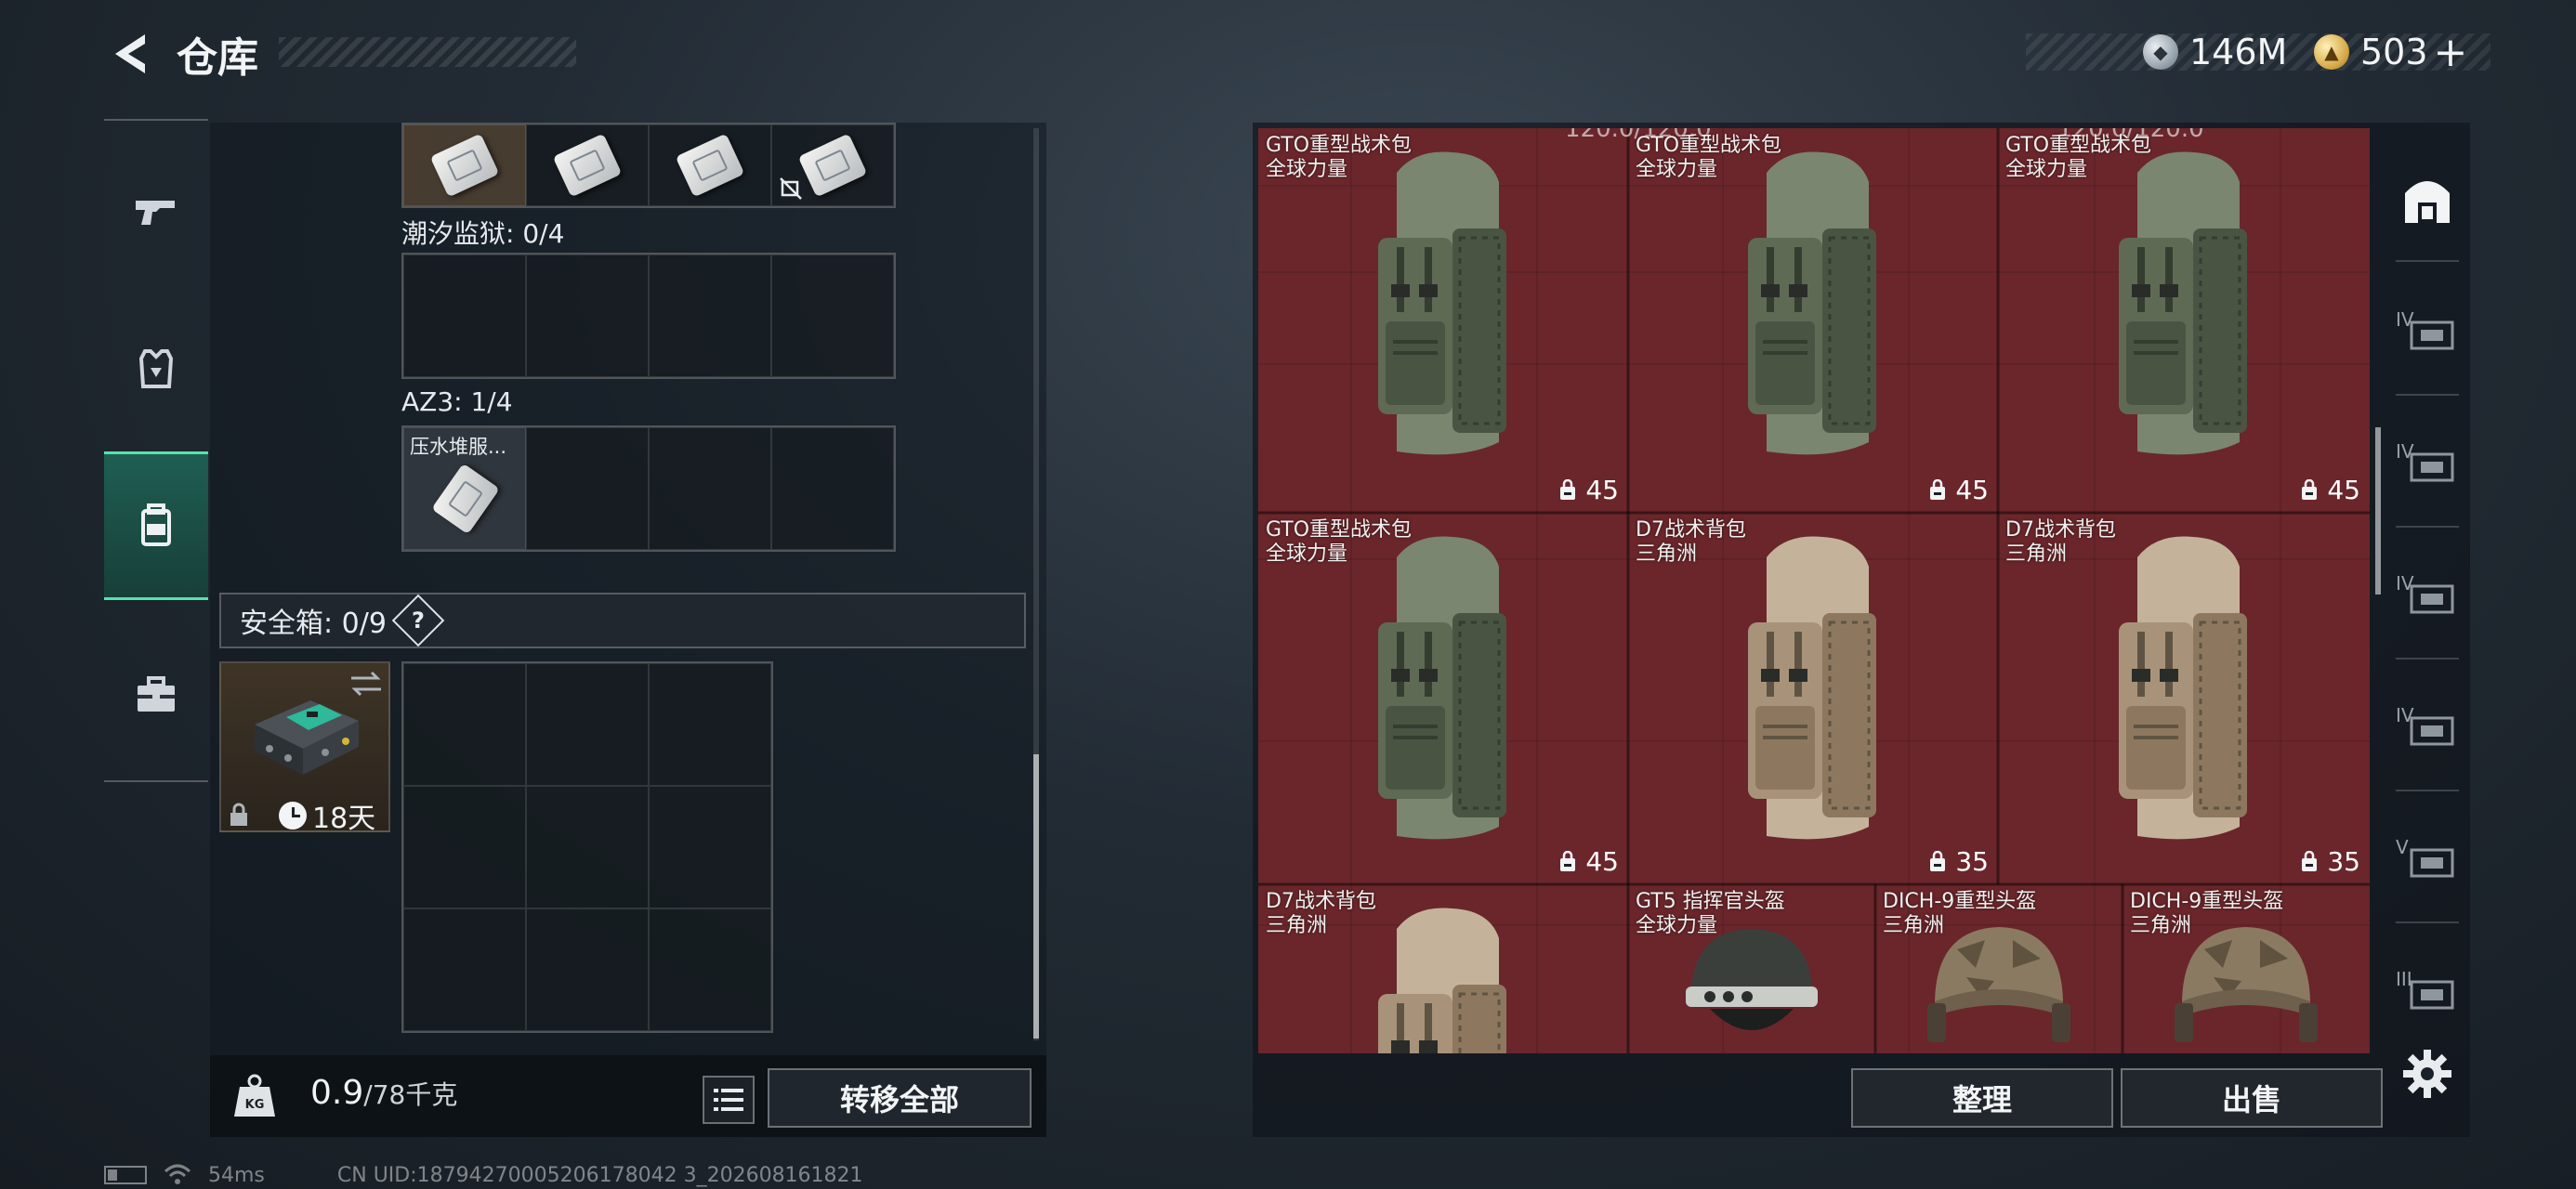 Image resolution: width=2576 pixels, height=1189 pixels. Describe the element at coordinates (2378, 510) in the screenshot. I see `stash-scrollbar-thumb` at that location.